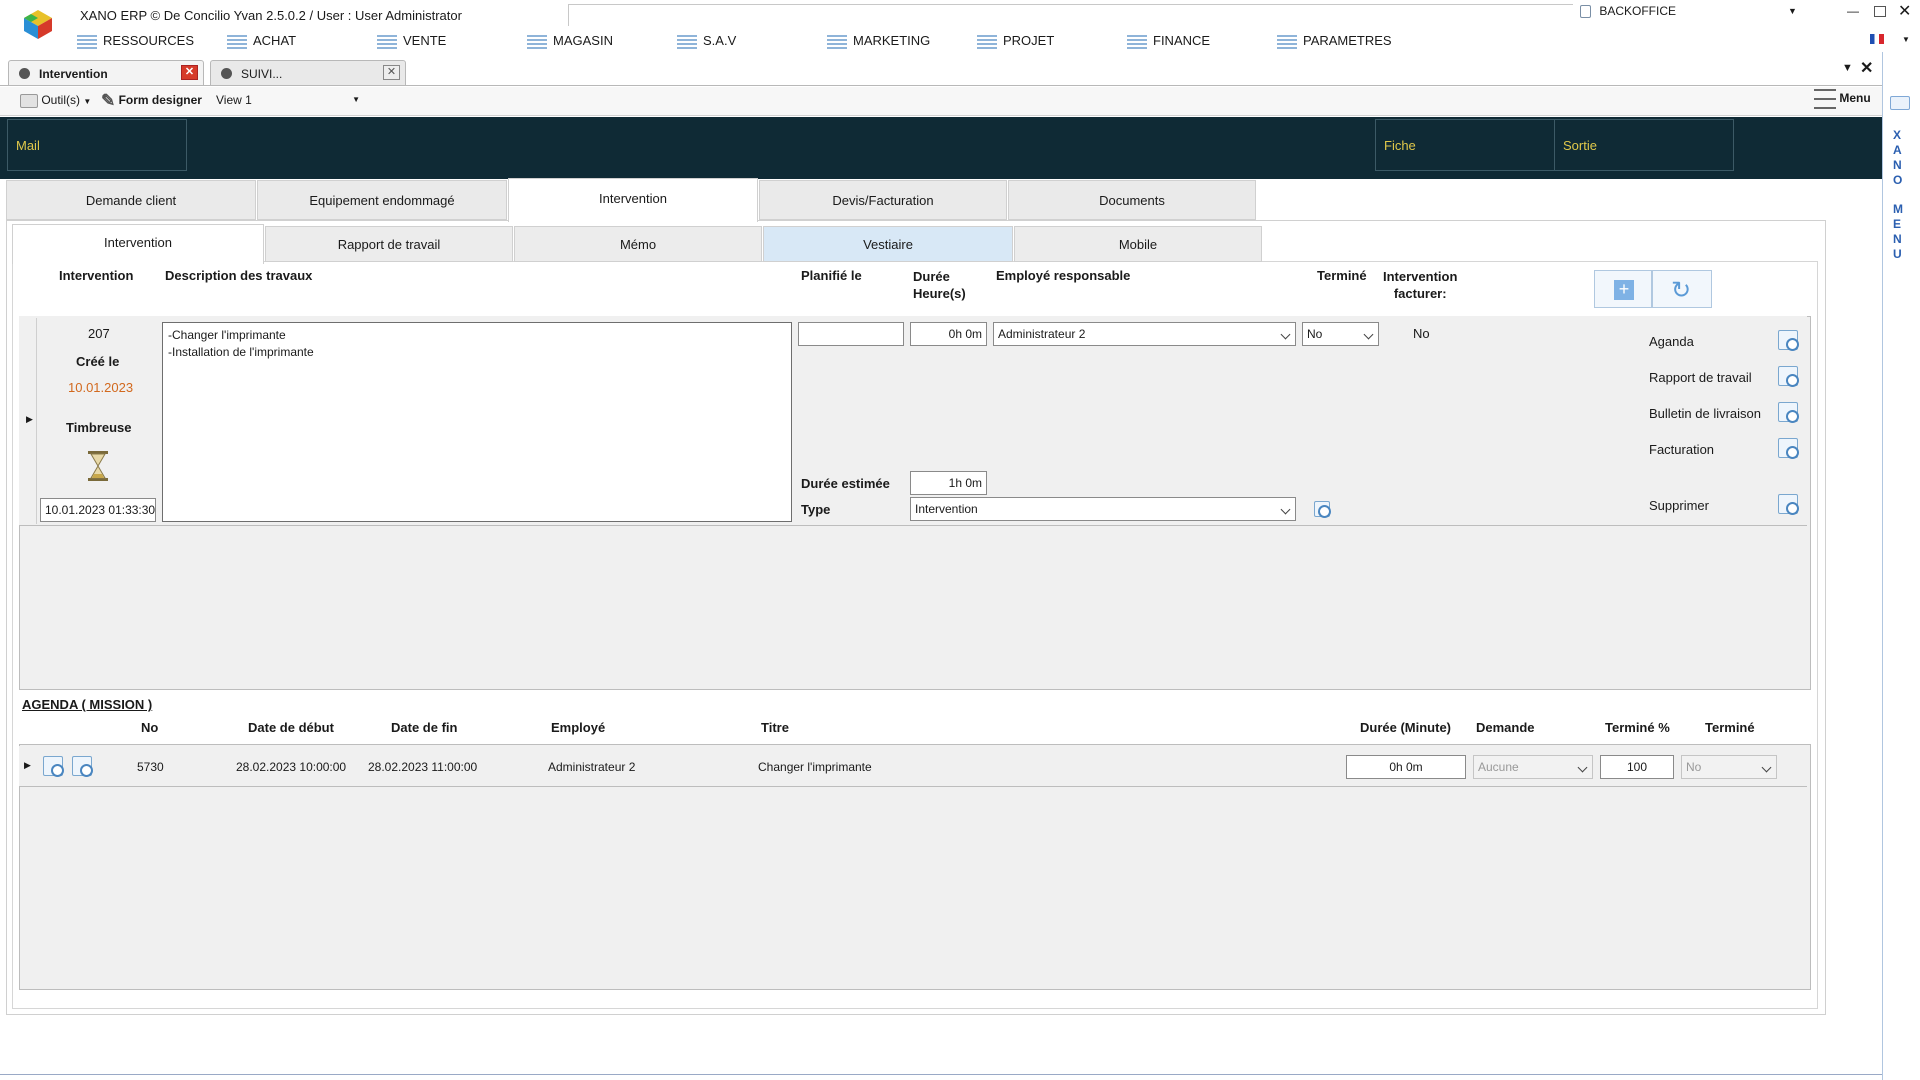 This screenshot has width=1920, height=1080. Describe the element at coordinates (382, 200) in the screenshot. I see `tab-equipement: Equipement endommagé` at that location.